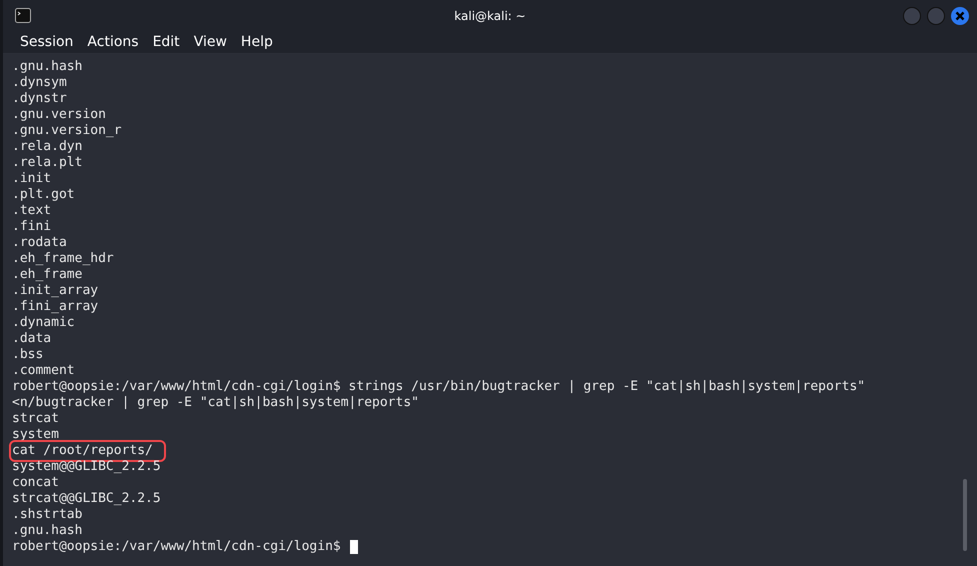 This screenshot has width=977, height=566. I want to click on terminal-line: concat, so click(35, 483).